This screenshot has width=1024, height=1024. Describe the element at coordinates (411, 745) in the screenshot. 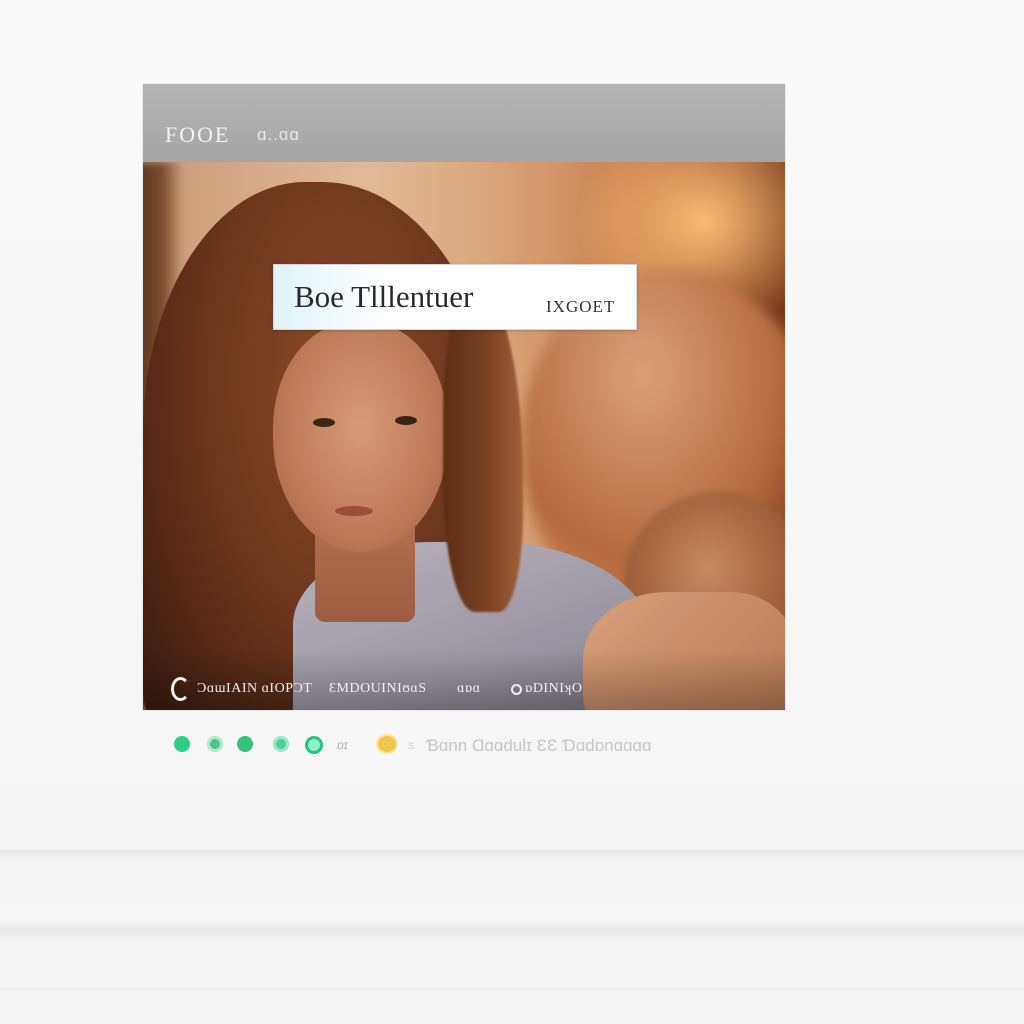

I see `status-separator: s` at that location.